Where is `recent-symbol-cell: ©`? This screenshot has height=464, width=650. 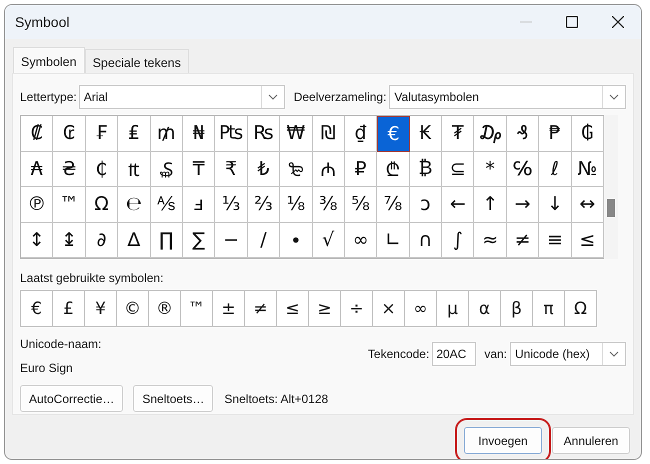 recent-symbol-cell: © is located at coordinates (133, 308).